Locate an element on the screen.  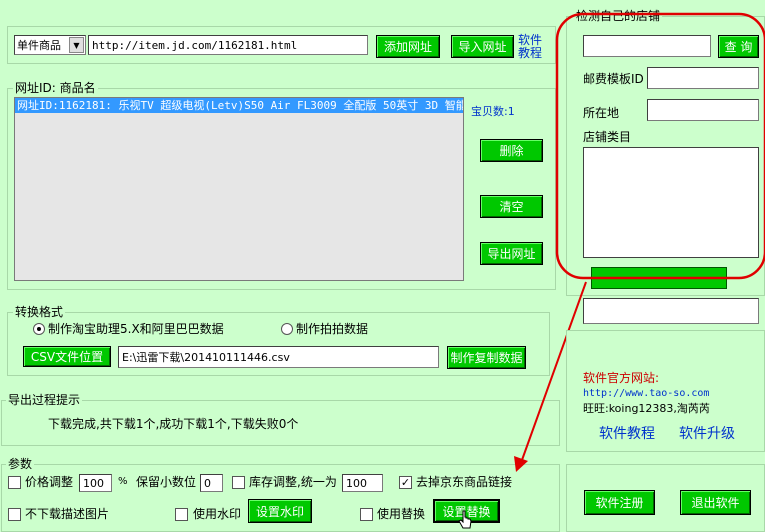
taobao-radio-label: 制作淘宝助理5.X和阿里巴巴数据 is located at coordinates (136, 329).